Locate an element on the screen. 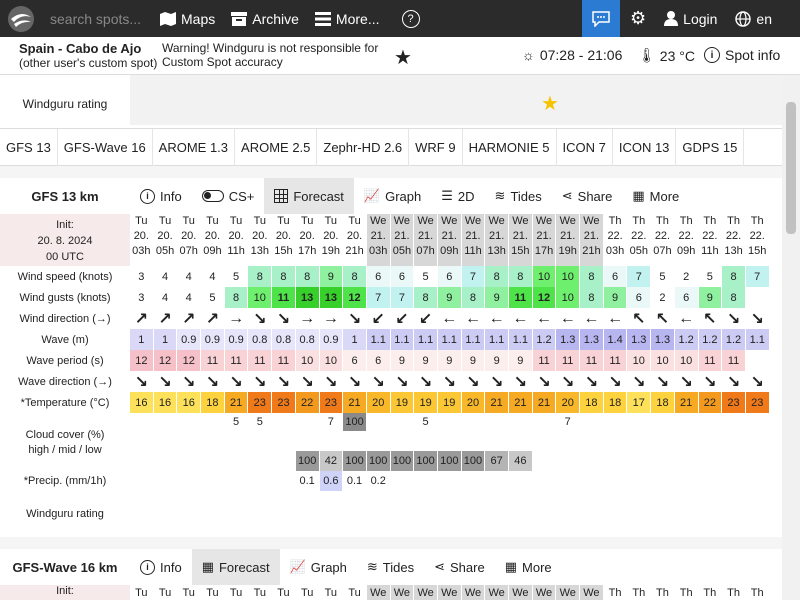 The height and width of the screenshot is (600, 800). wind_dir-cell: ↖ is located at coordinates (663, 318).